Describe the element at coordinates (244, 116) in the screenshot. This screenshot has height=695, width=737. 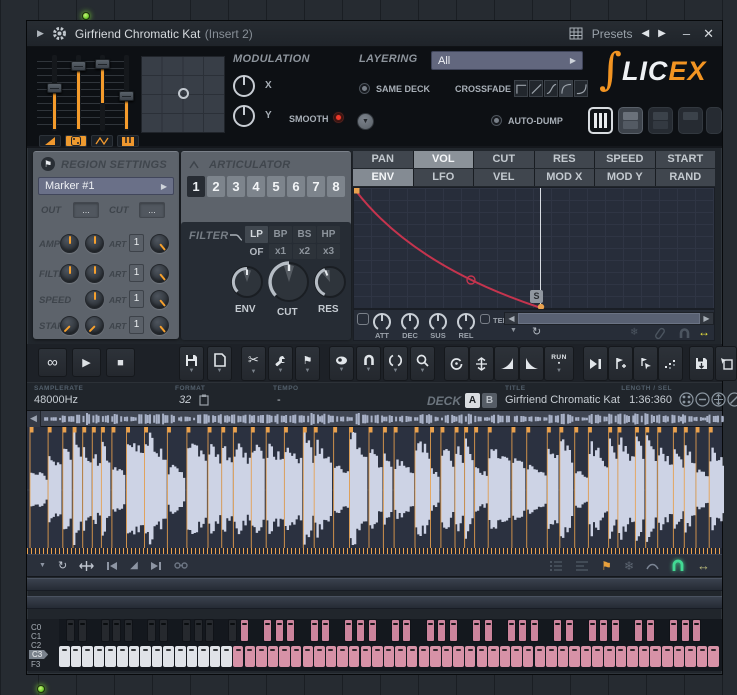
I see `mod-y-knob` at that location.